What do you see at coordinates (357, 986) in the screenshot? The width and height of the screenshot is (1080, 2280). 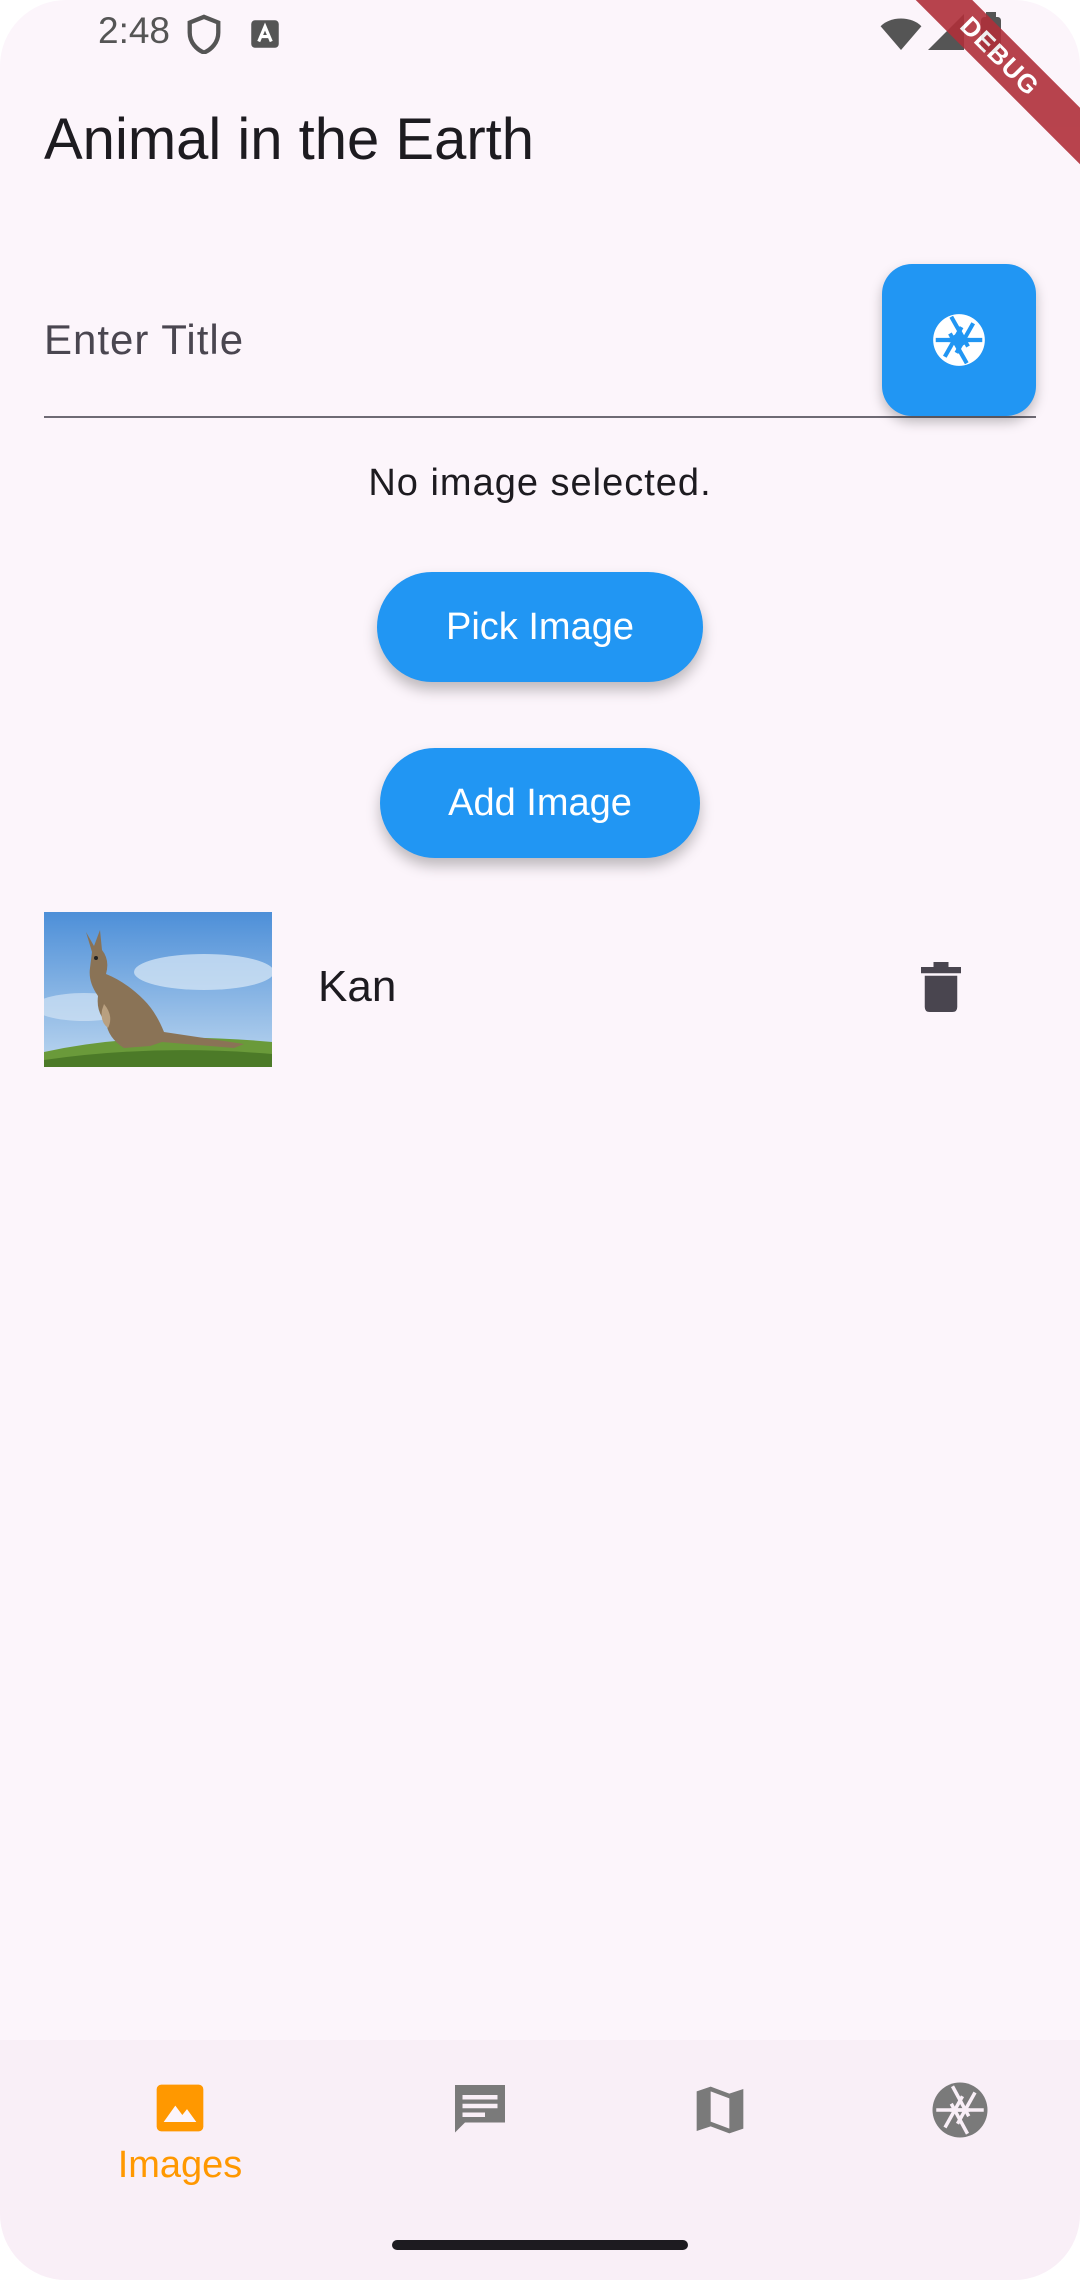 I see `item-title: Kan` at bounding box center [357, 986].